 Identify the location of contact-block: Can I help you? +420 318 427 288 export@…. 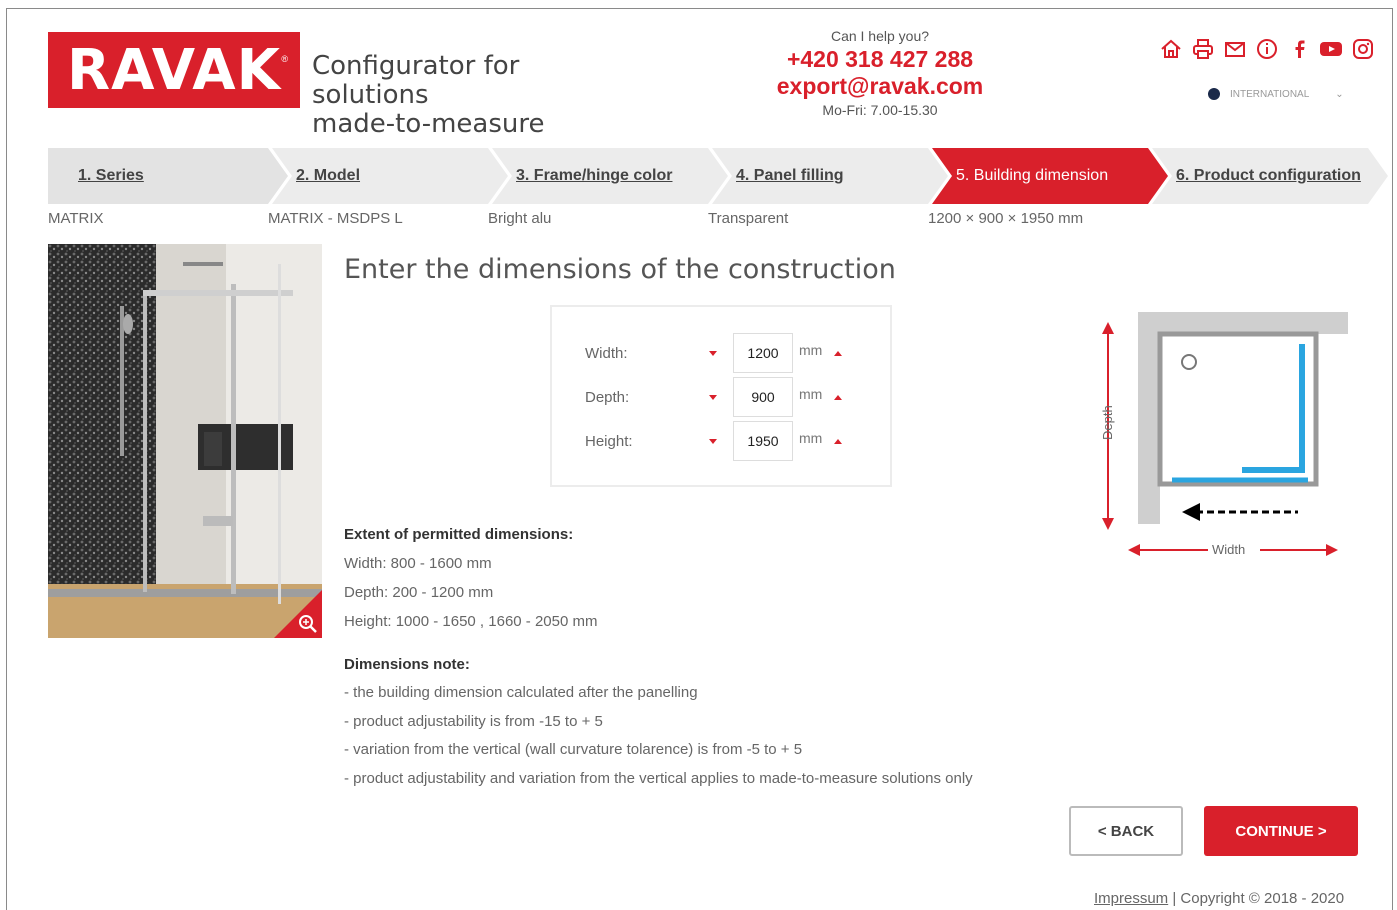
(880, 73).